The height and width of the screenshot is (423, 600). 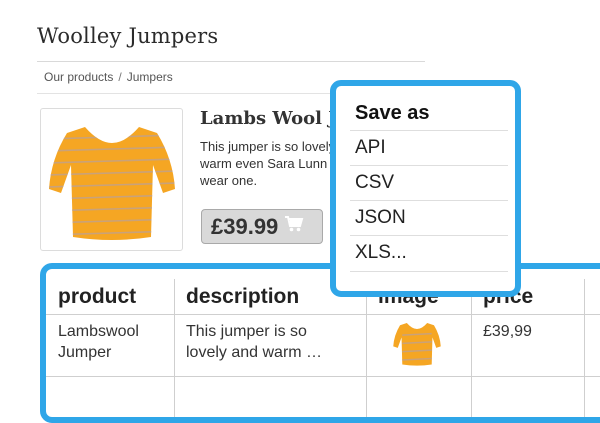 What do you see at coordinates (429, 217) in the screenshot?
I see `menu-item-json: JSON` at bounding box center [429, 217].